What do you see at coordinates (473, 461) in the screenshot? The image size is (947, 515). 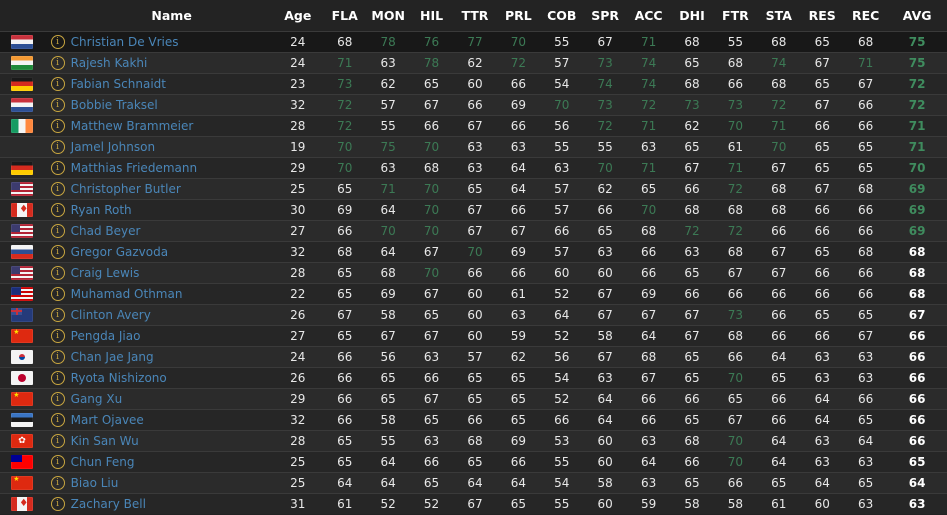 I see `table-row: i Chun Feng 25 65 64 66 65 66 55 60 64 66 70 64 63 63 65` at bounding box center [473, 461].